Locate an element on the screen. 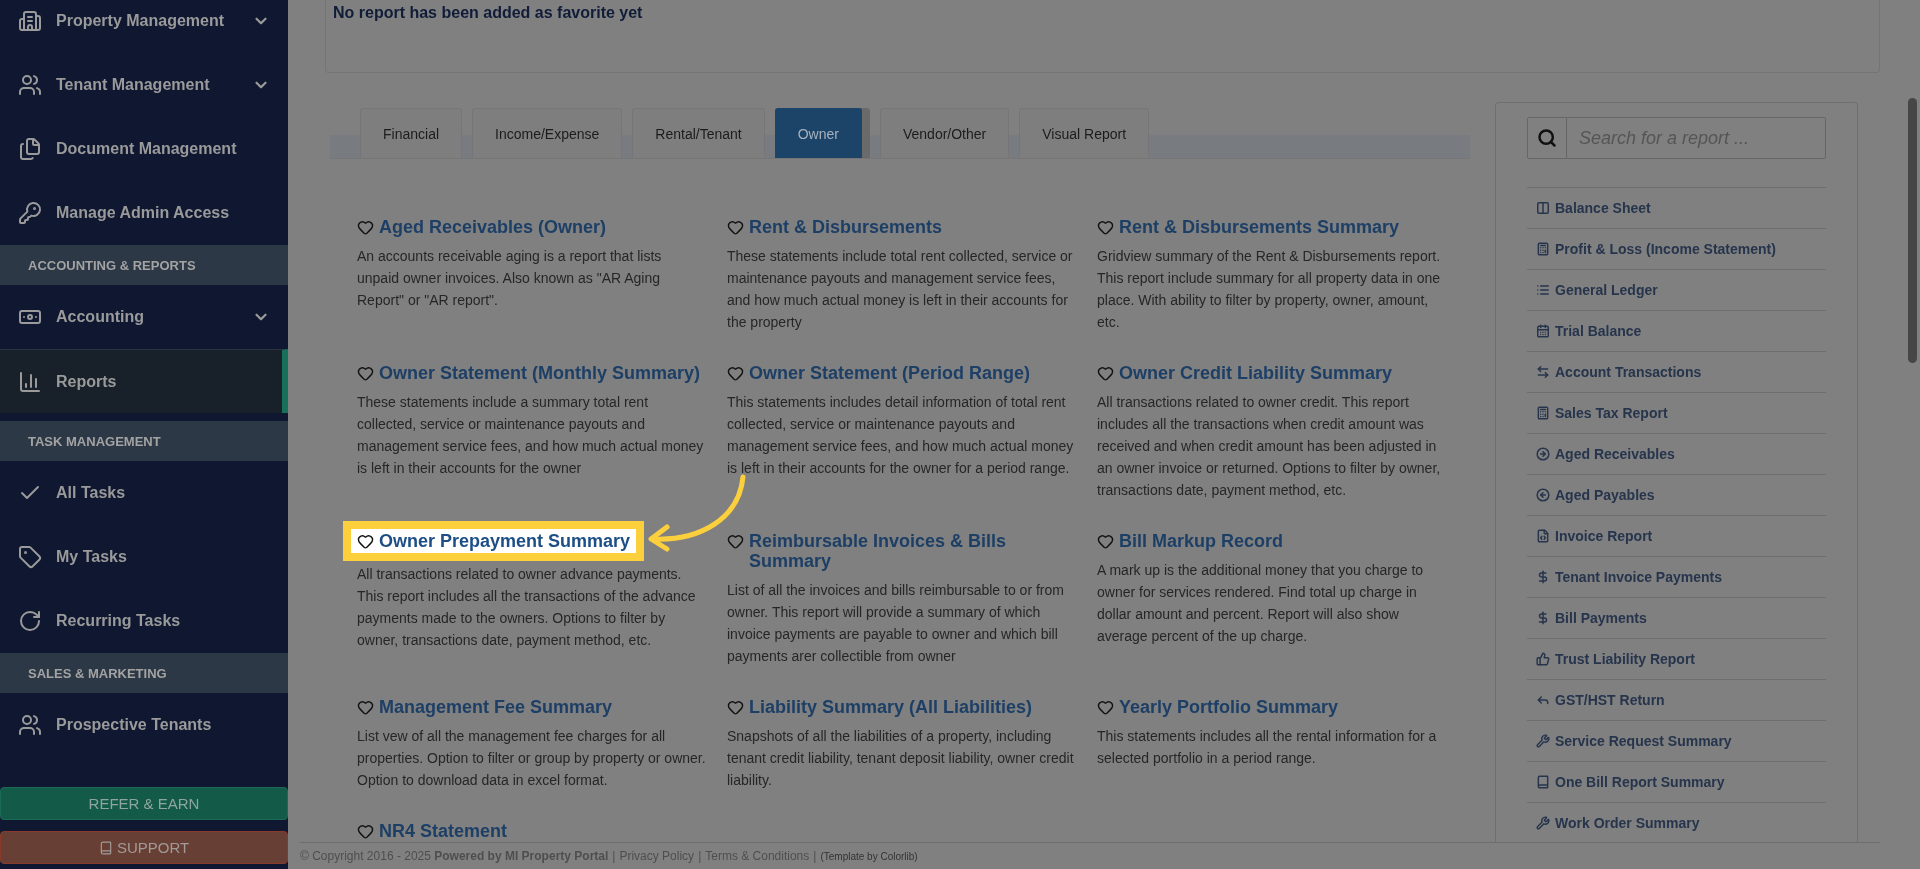 This screenshot has height=869, width=1920. report-link: Owner Prepayment Summary is located at coordinates (505, 541).